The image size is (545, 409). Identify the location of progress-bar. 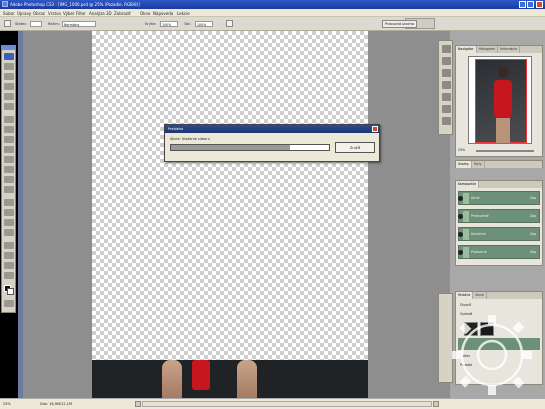
(250, 147).